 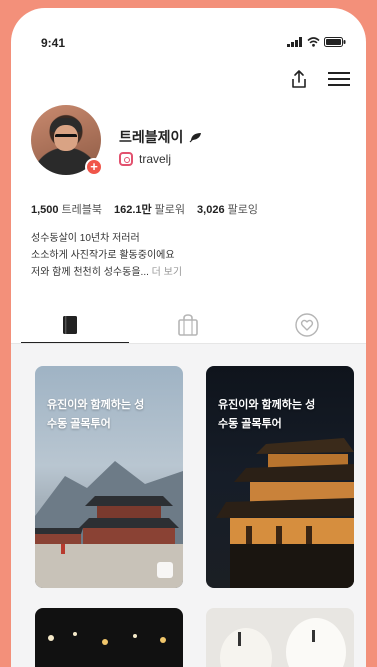 I want to click on menu-button, so click(x=339, y=79).